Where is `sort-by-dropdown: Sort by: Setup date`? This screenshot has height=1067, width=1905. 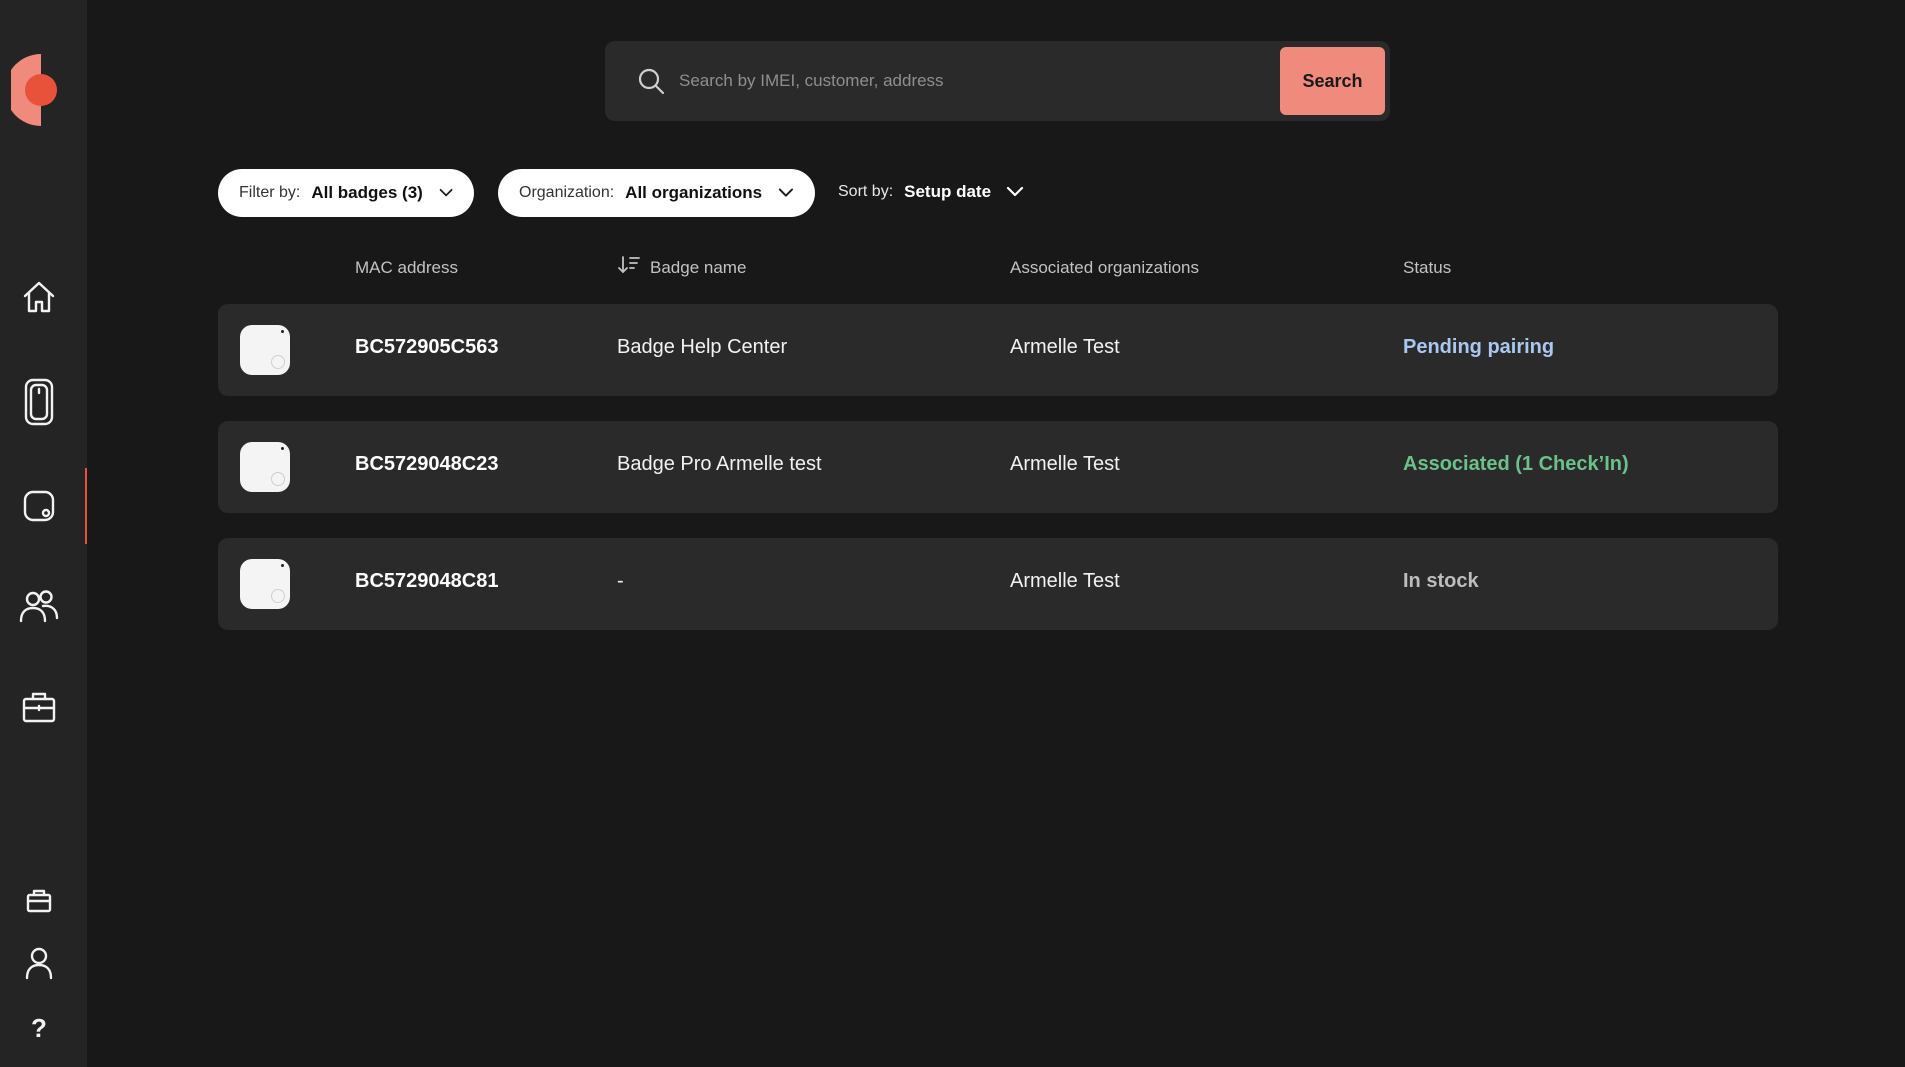 sort-by-dropdown: Sort by: Setup date is located at coordinates (931, 192).